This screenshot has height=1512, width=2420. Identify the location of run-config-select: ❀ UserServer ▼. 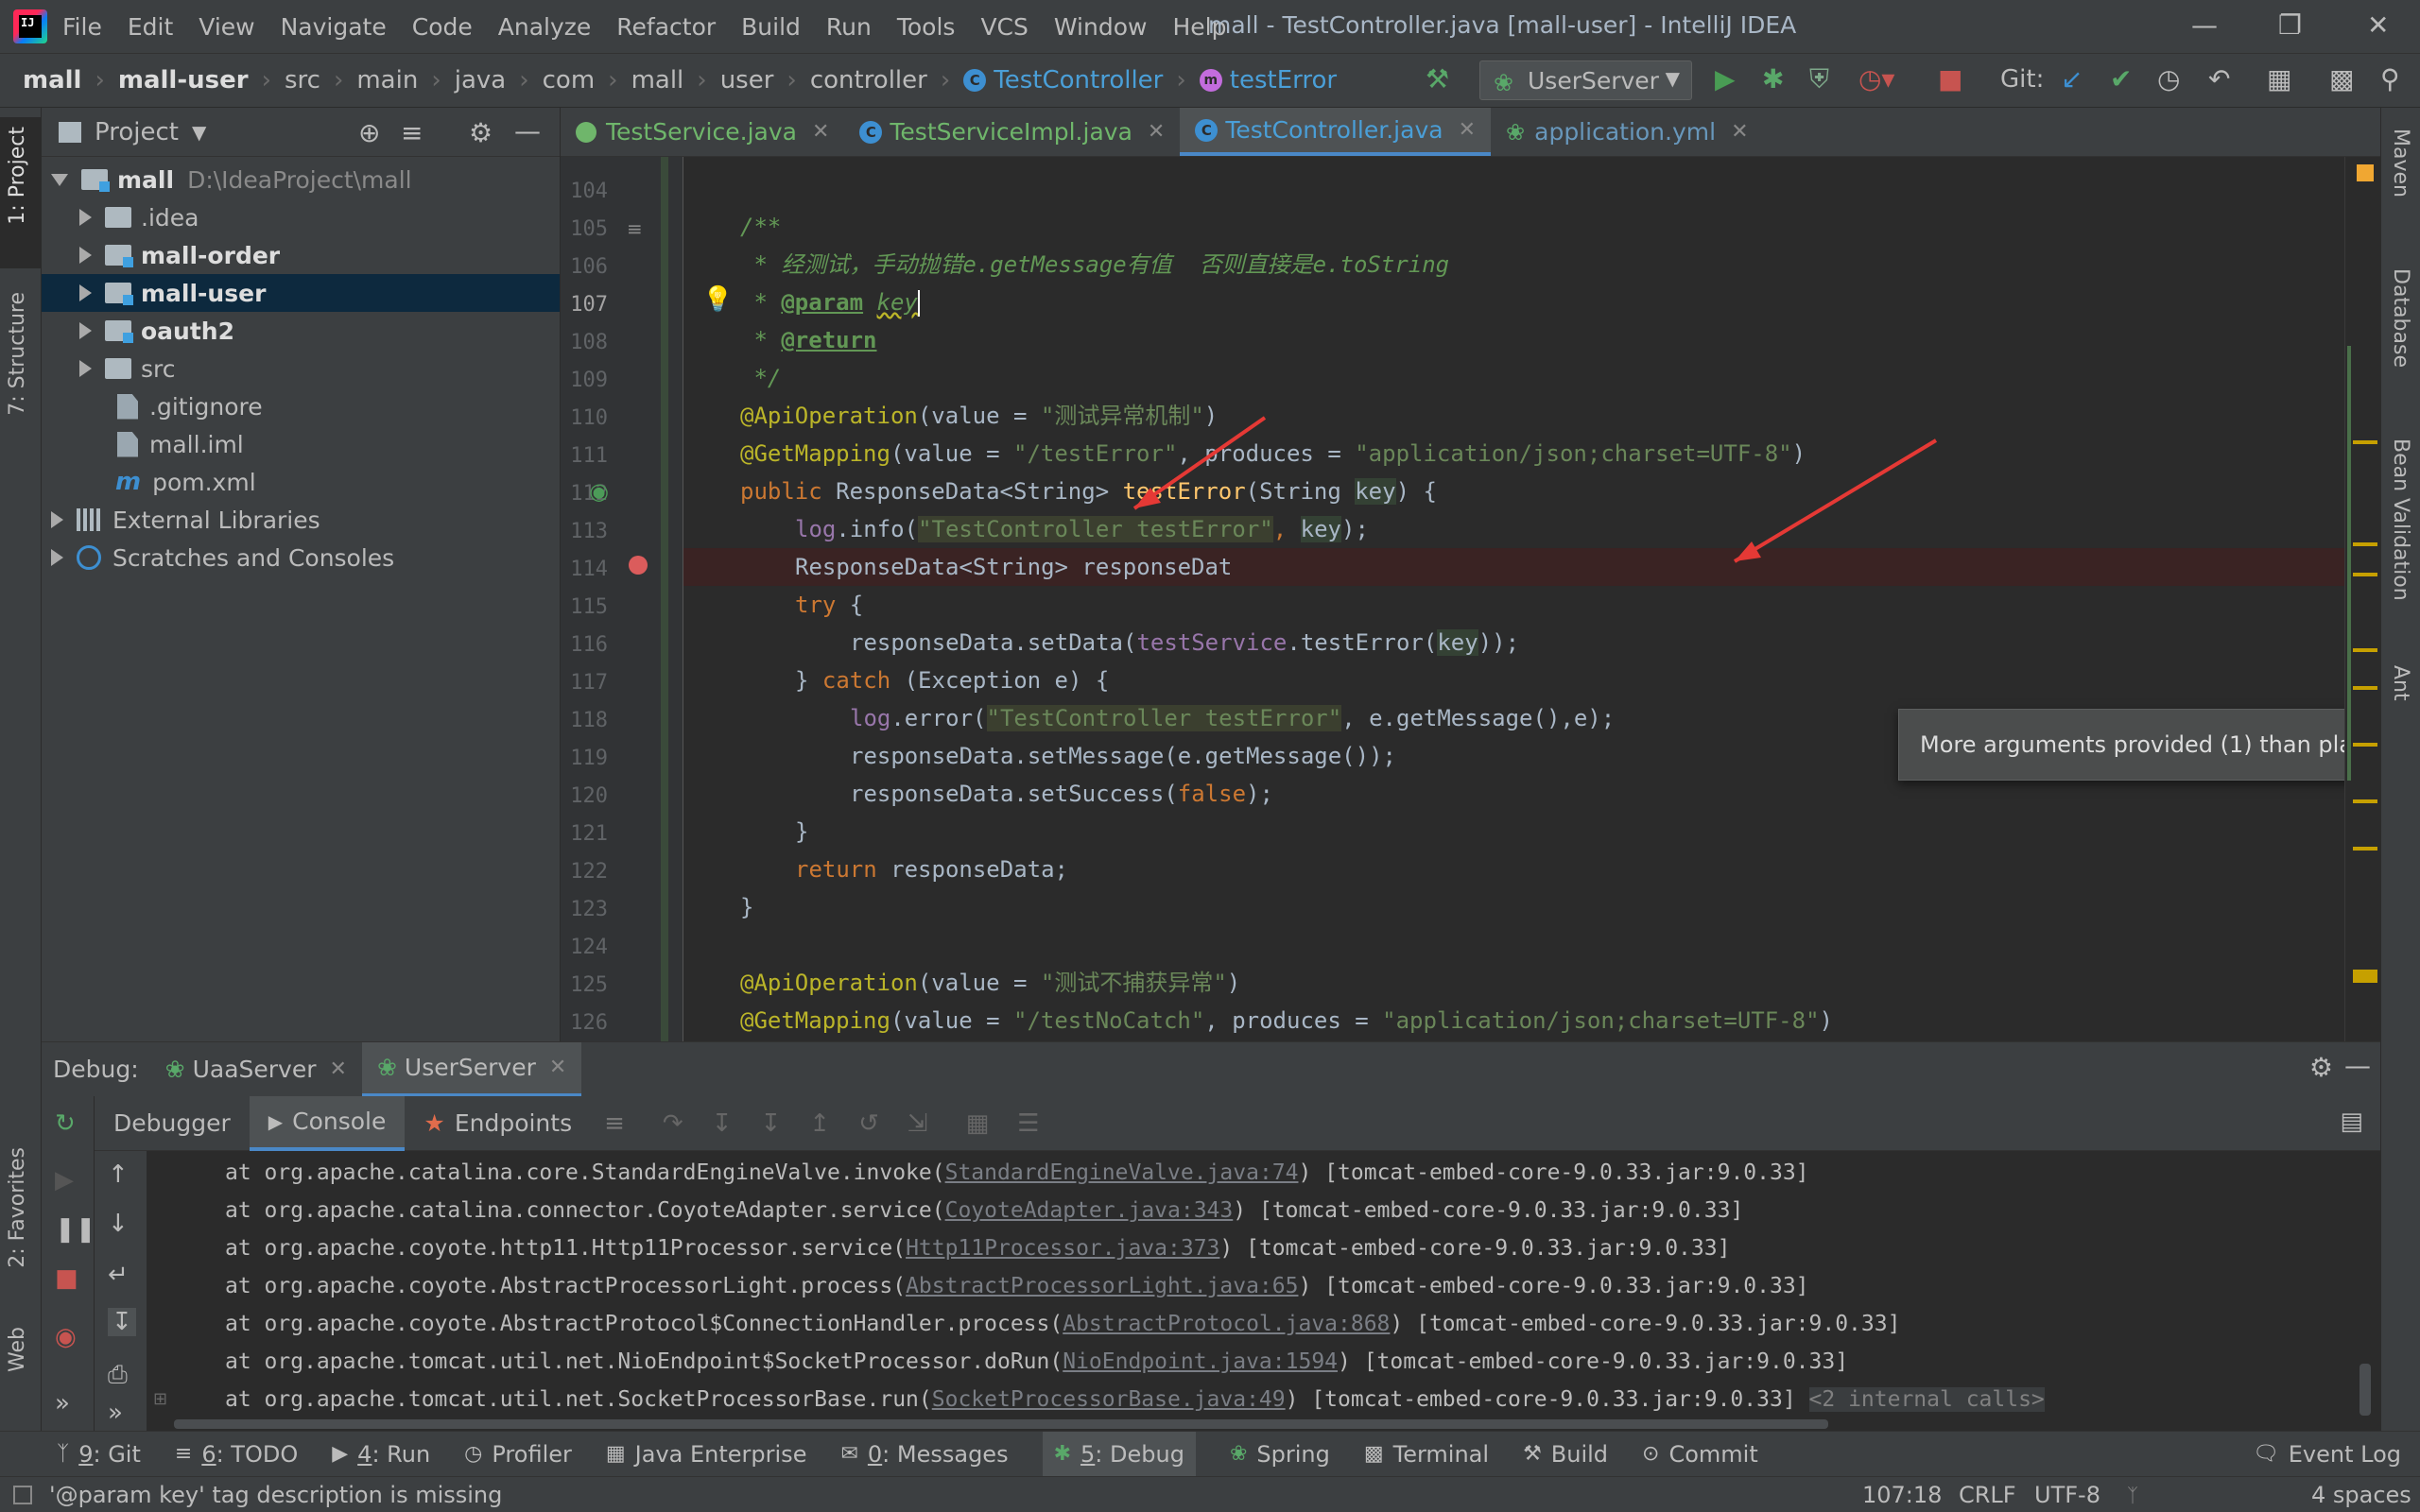
(1585, 80).